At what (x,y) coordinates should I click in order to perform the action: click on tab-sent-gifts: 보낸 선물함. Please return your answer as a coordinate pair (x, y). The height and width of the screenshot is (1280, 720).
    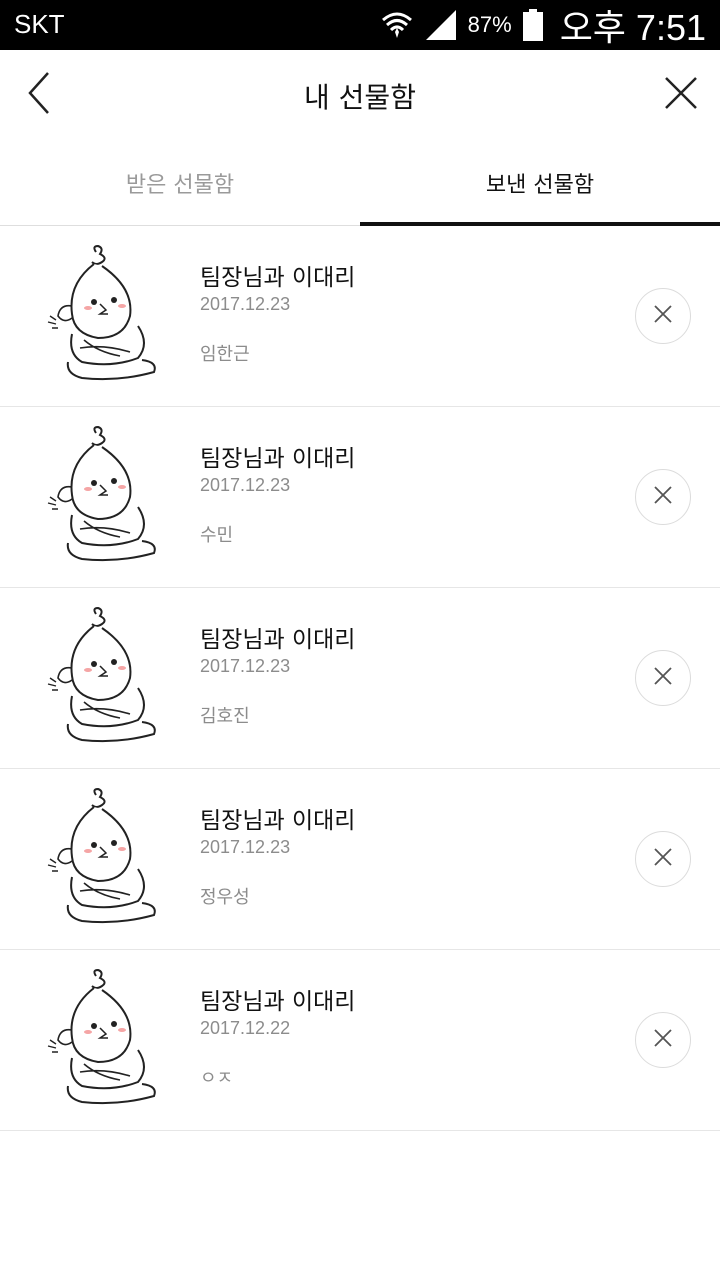
    Looking at the image, I should click on (540, 183).